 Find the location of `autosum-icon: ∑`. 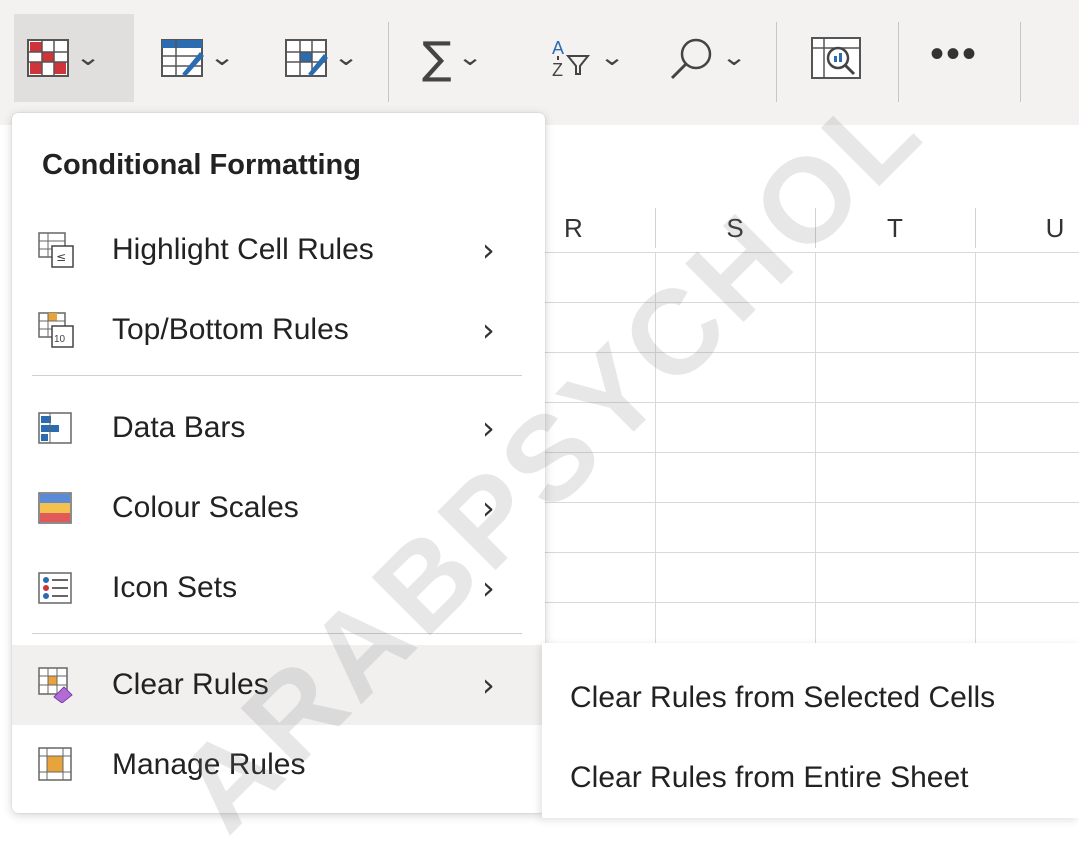

autosum-icon: ∑ is located at coordinates (437, 58).